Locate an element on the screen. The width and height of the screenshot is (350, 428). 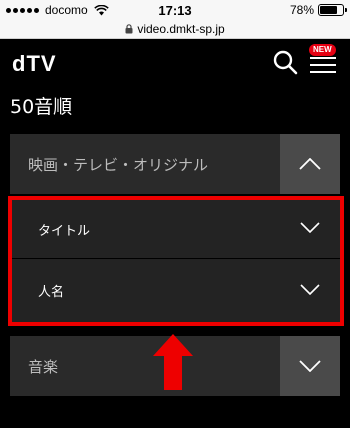
chevron-up-icon is located at coordinates (310, 164).